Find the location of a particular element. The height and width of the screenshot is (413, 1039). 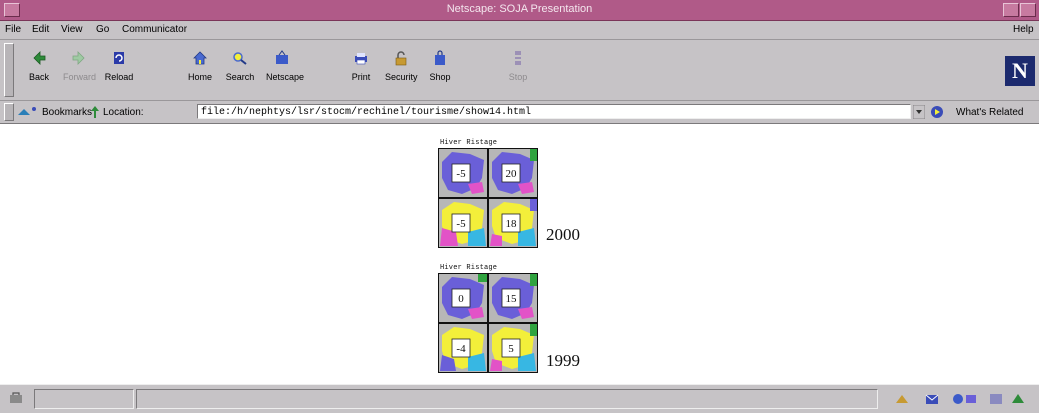

forward-button: Forward is located at coordinates (80, 69).